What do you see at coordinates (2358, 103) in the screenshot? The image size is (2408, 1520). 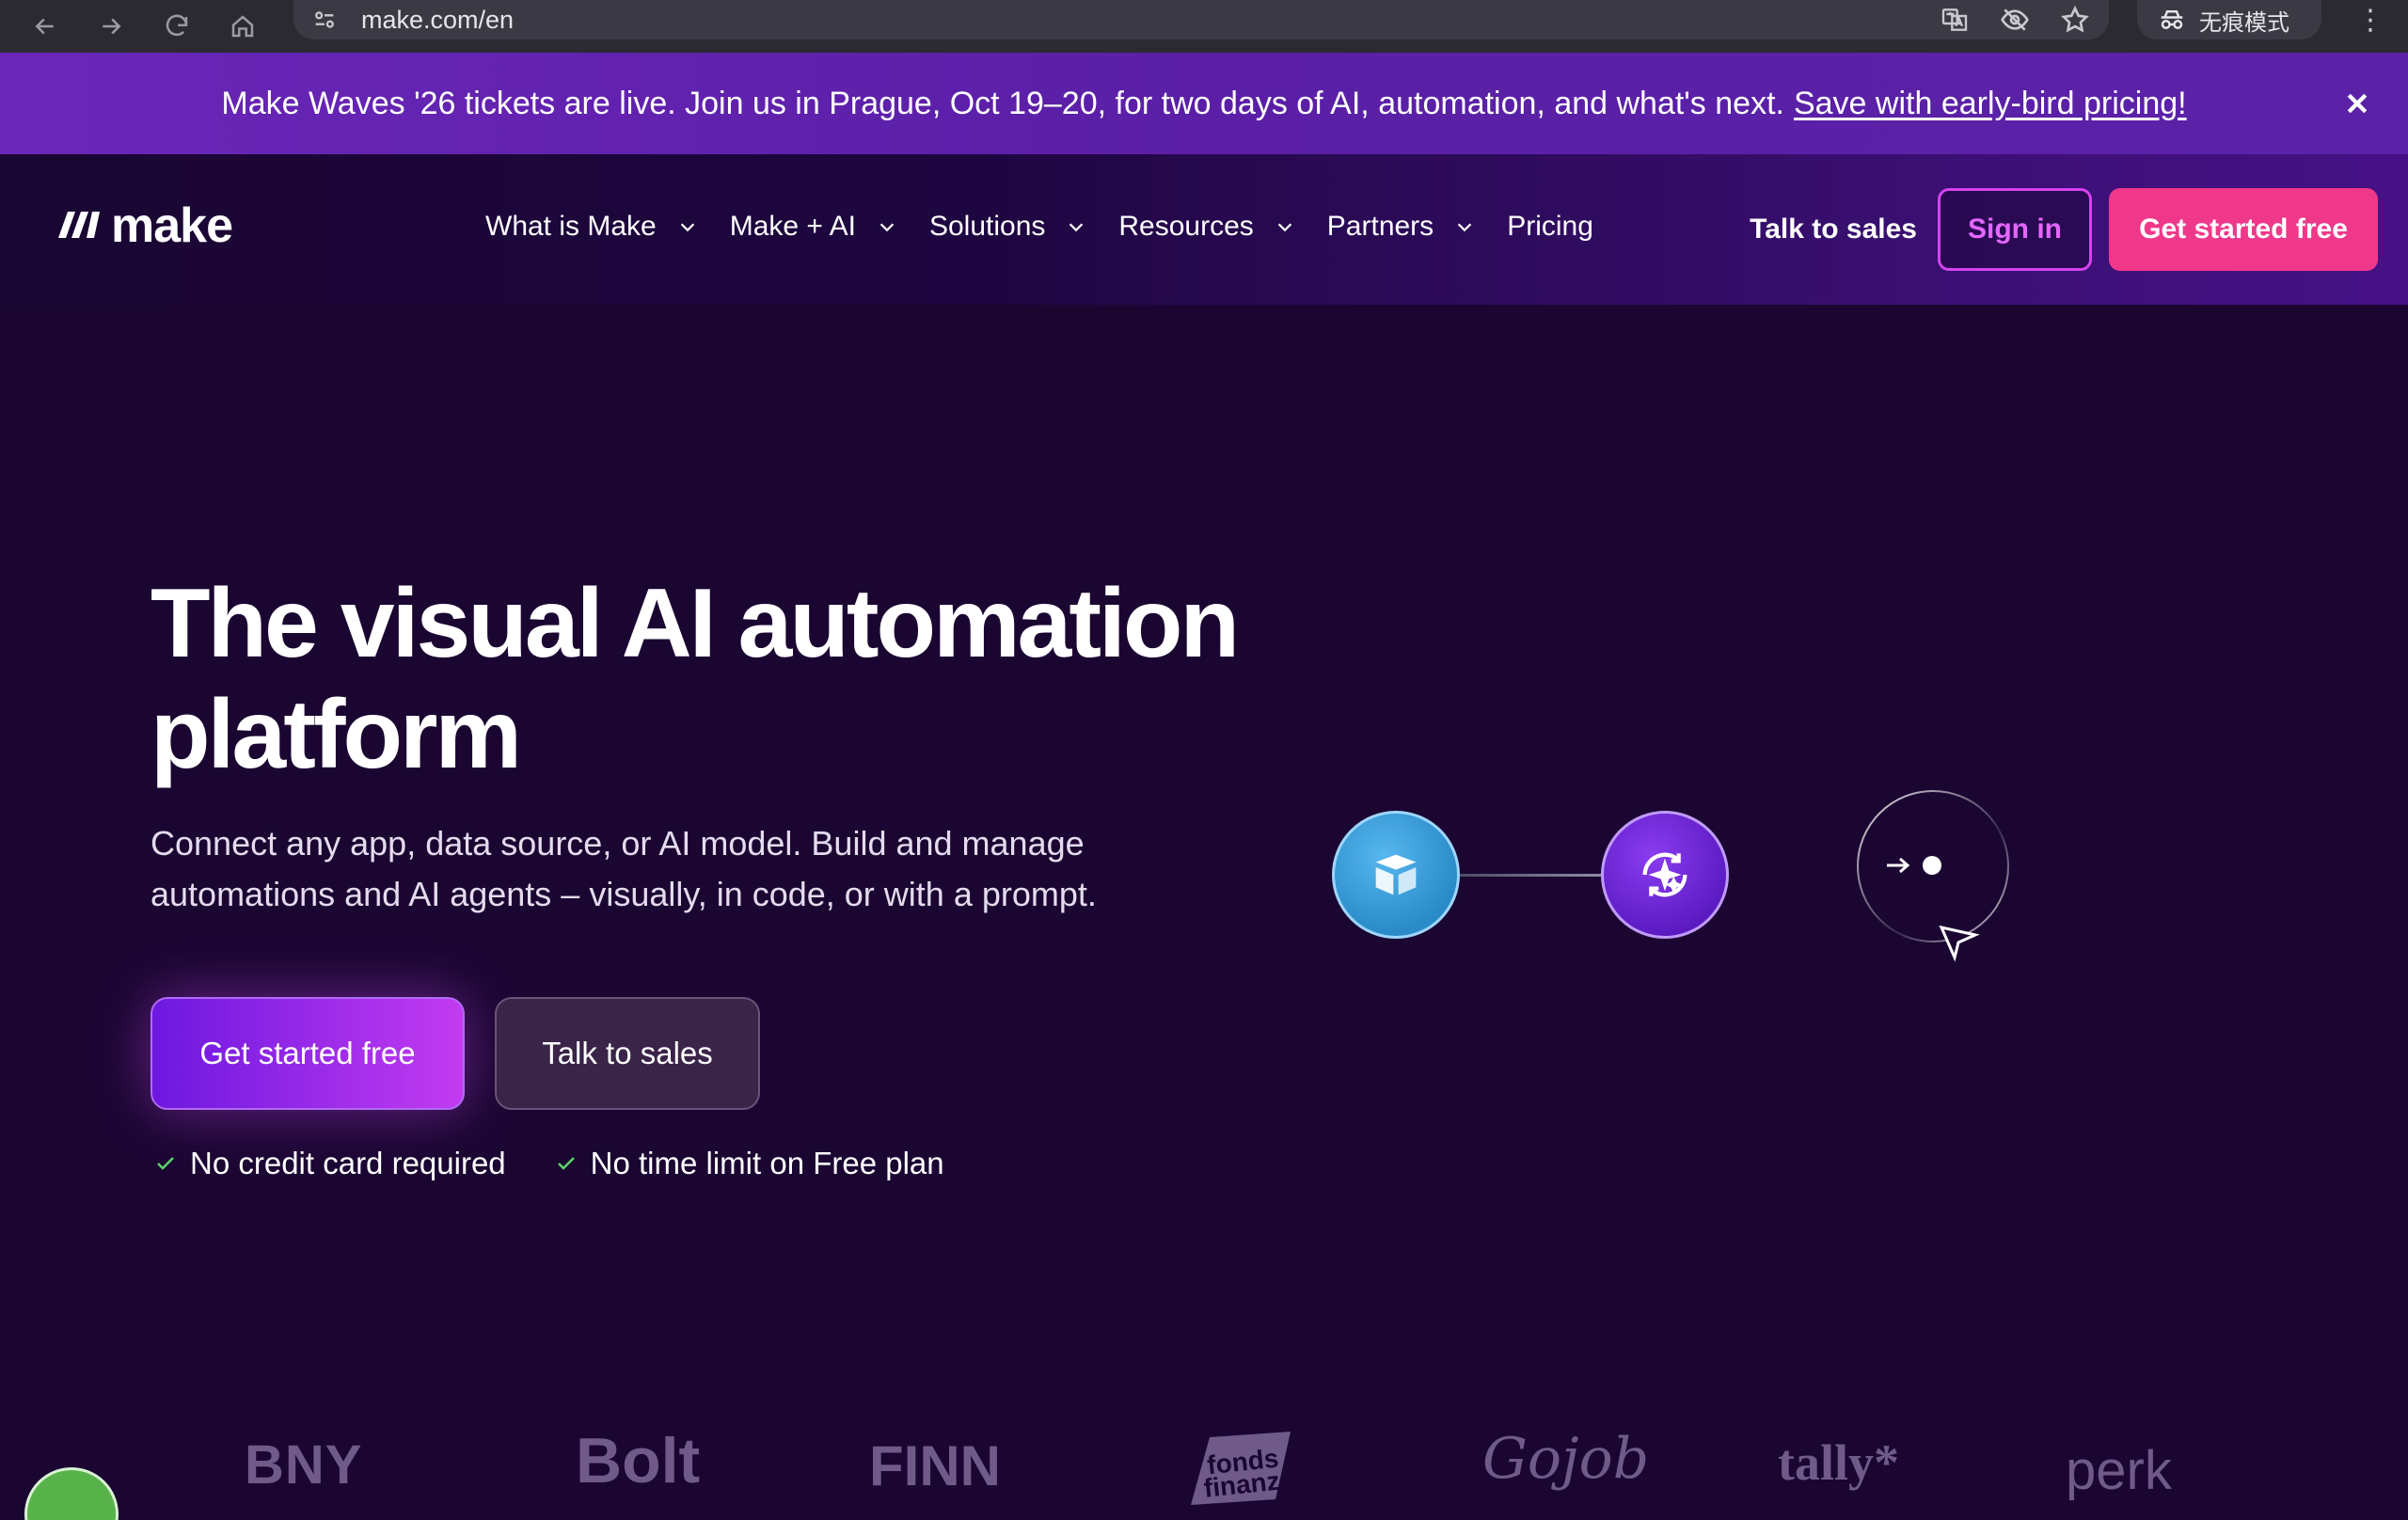 I see `close-icon` at bounding box center [2358, 103].